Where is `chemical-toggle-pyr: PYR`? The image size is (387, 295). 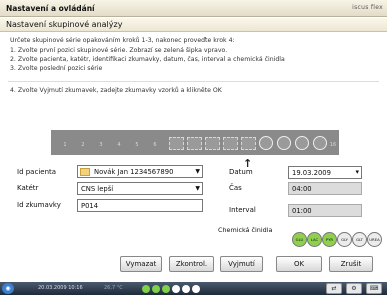 chemical-toggle-pyr: PYR is located at coordinates (329, 239).